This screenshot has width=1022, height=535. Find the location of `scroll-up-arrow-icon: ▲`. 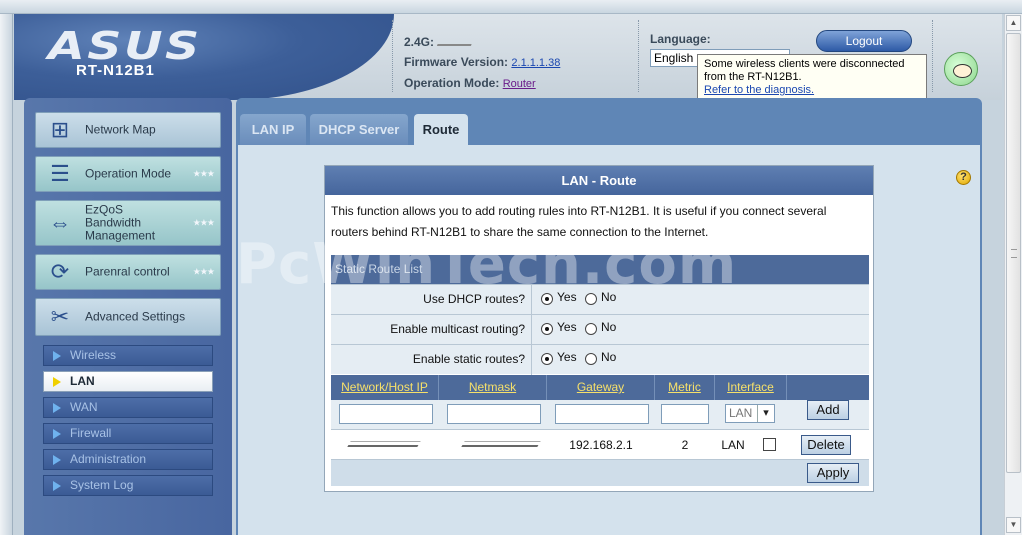

scroll-up-arrow-icon: ▲ is located at coordinates (1013, 23).